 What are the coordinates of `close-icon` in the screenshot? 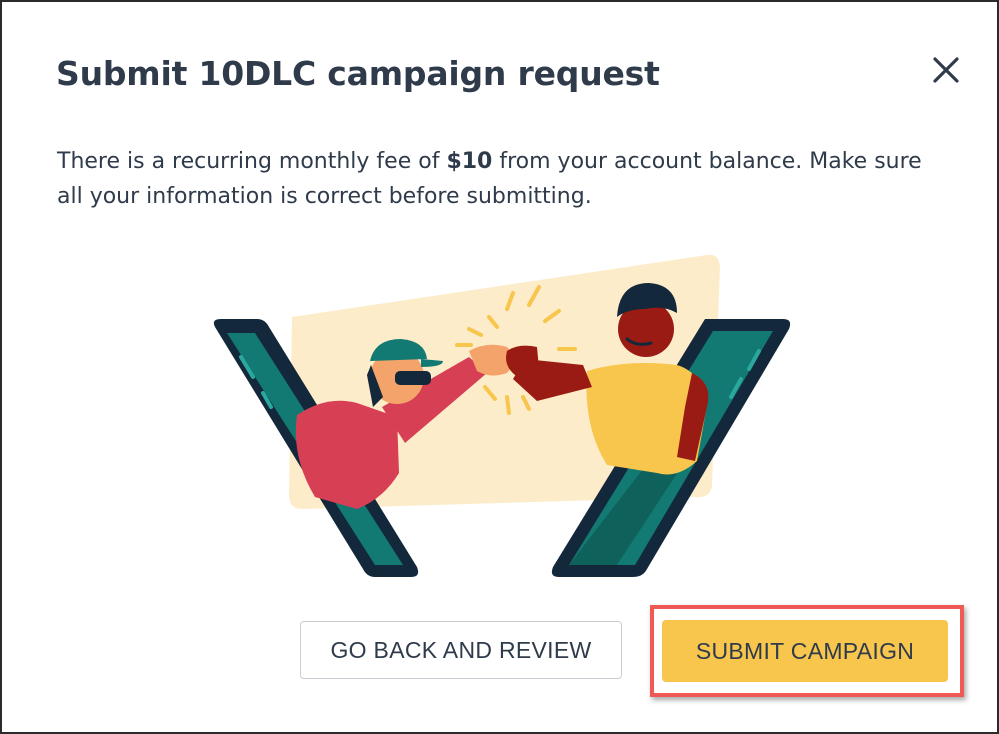 It's located at (946, 70).